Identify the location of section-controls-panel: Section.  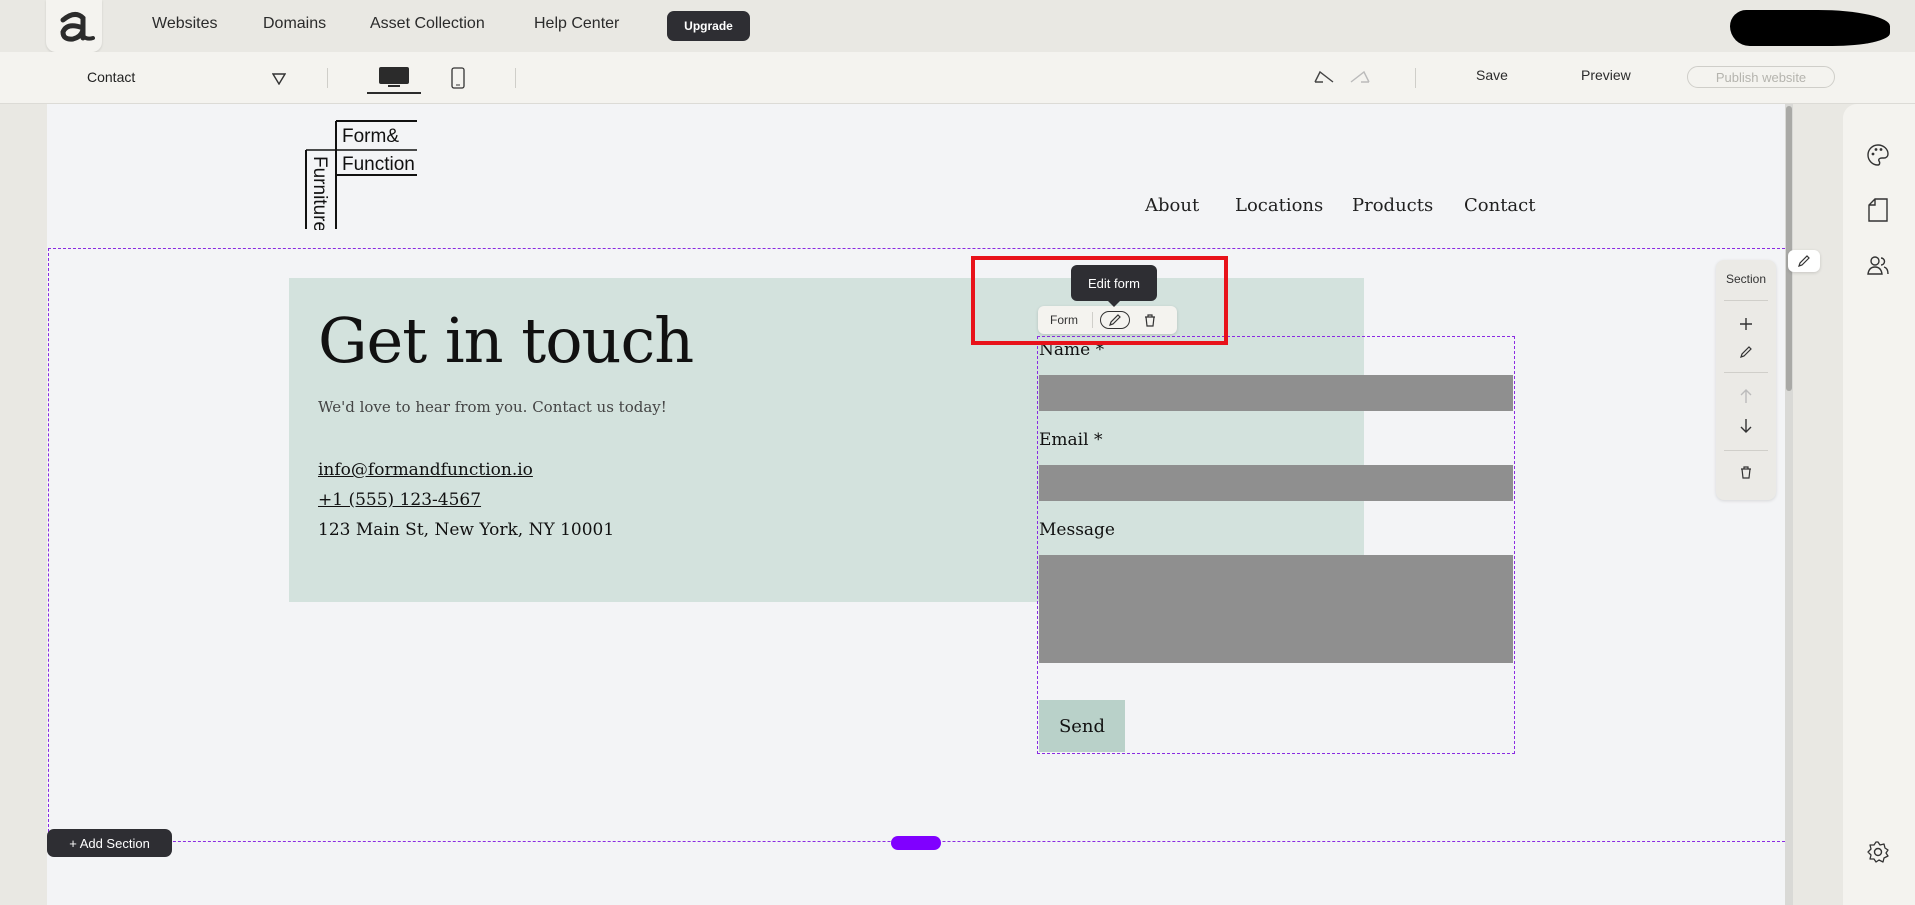
(1746, 380).